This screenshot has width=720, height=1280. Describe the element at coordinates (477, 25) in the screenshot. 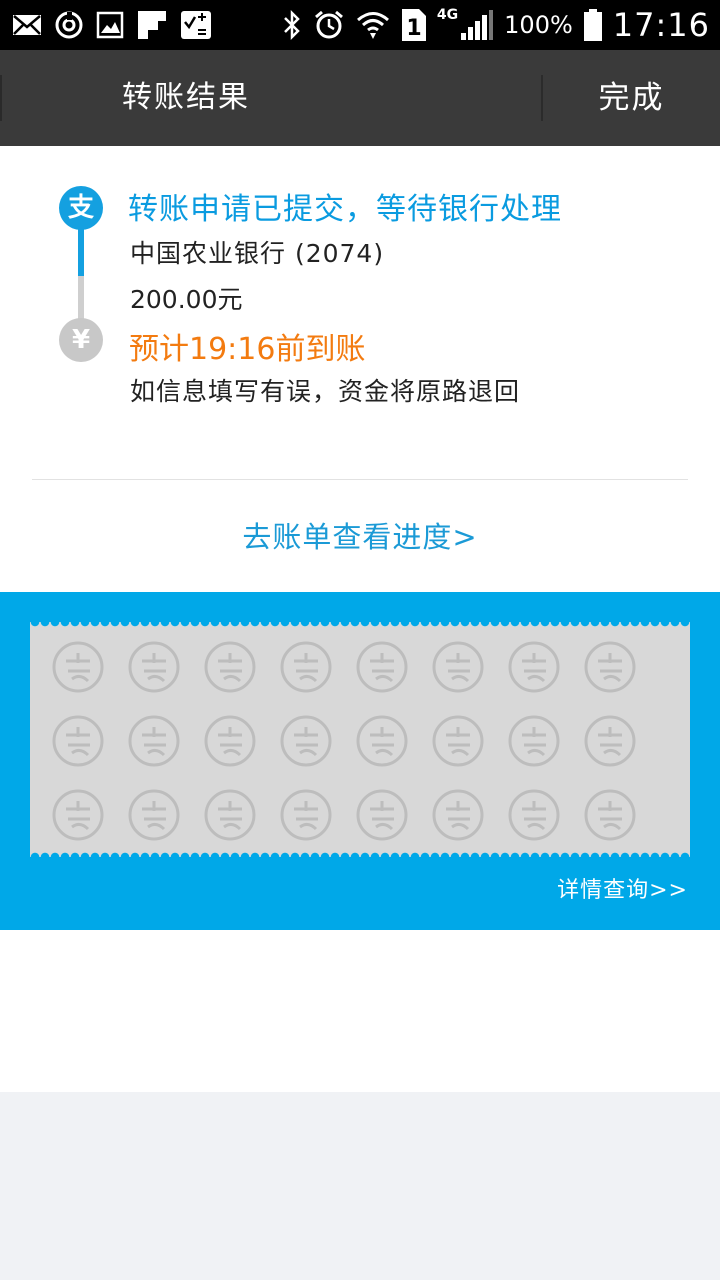

I see `signal-icon` at that location.